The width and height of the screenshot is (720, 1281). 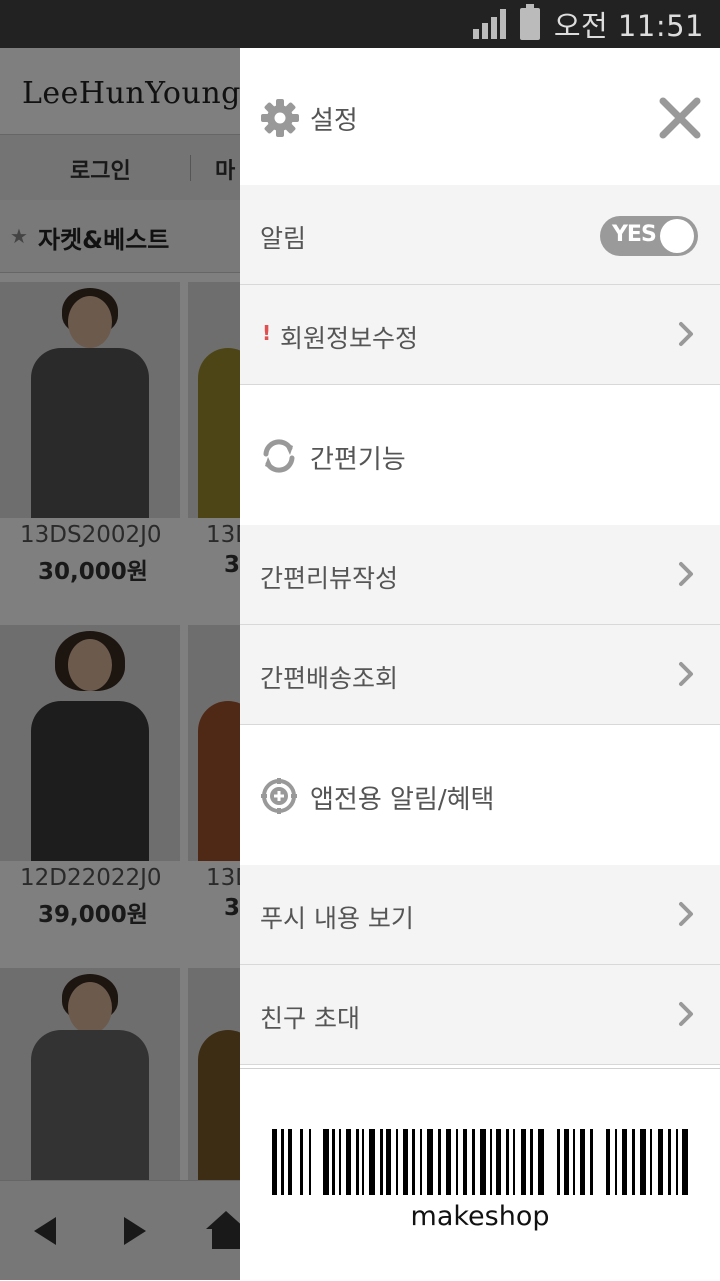 What do you see at coordinates (334, 121) in the screenshot?
I see `panel-title: 설정` at bounding box center [334, 121].